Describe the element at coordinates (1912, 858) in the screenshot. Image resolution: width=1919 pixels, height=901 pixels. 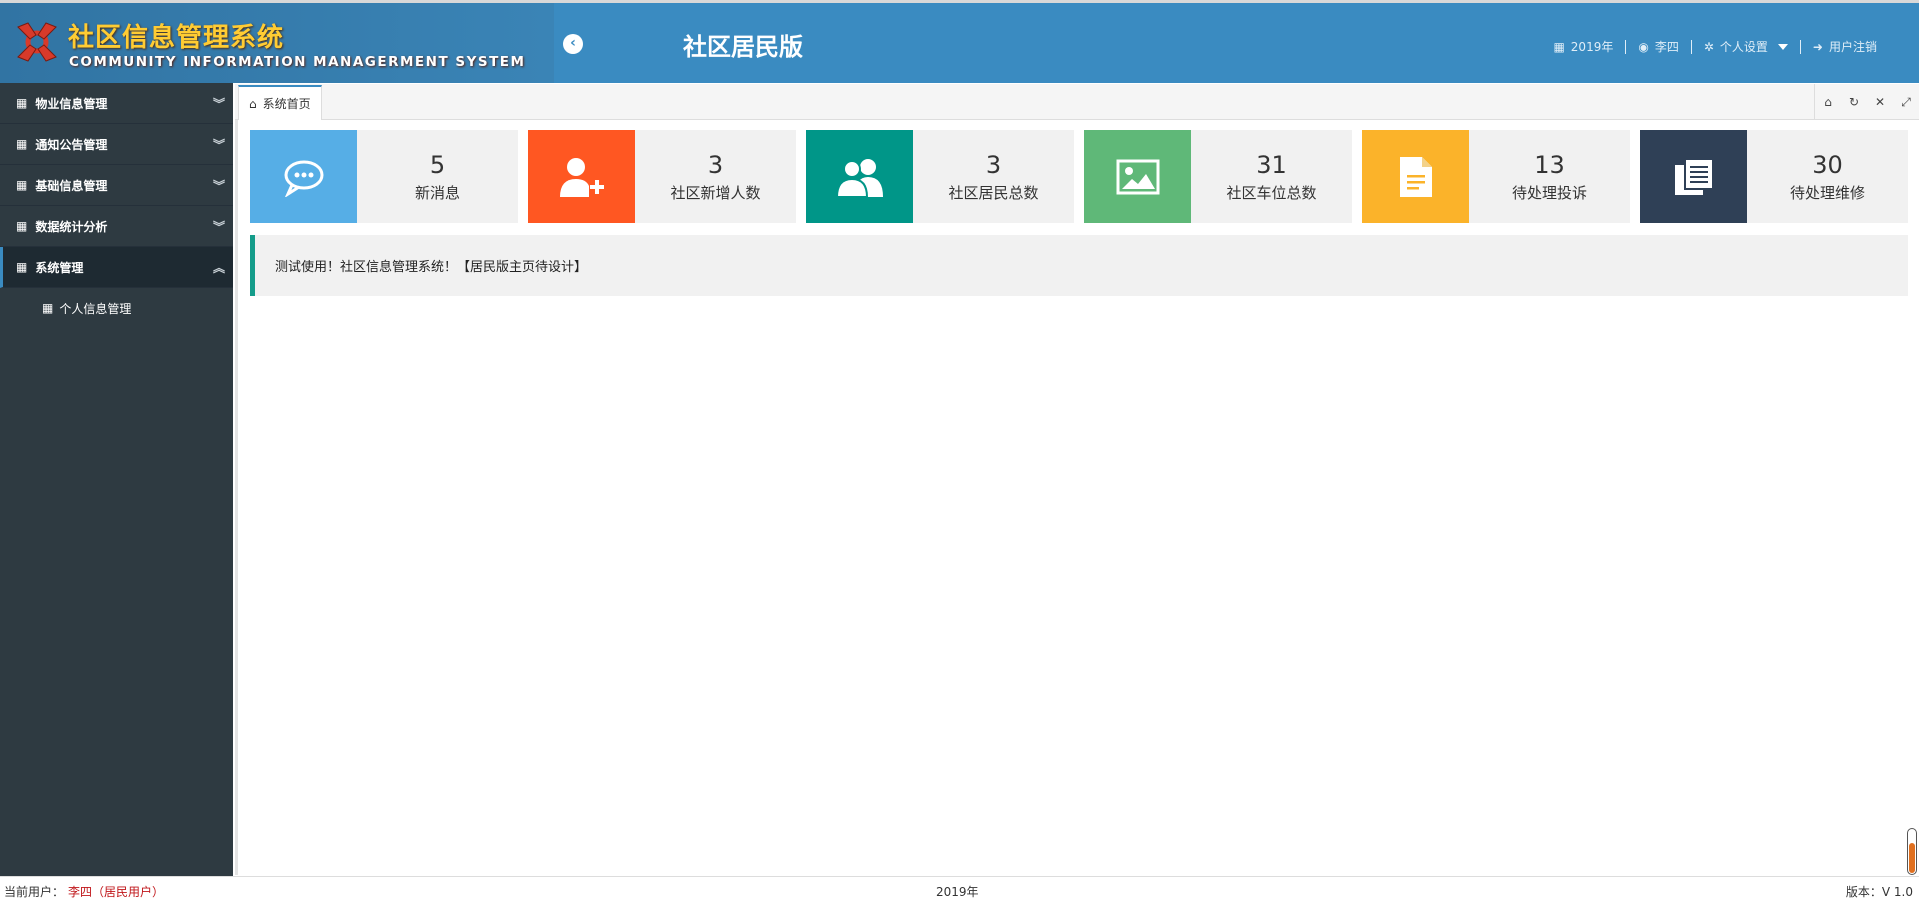
I see `scrollbar-thumb` at that location.